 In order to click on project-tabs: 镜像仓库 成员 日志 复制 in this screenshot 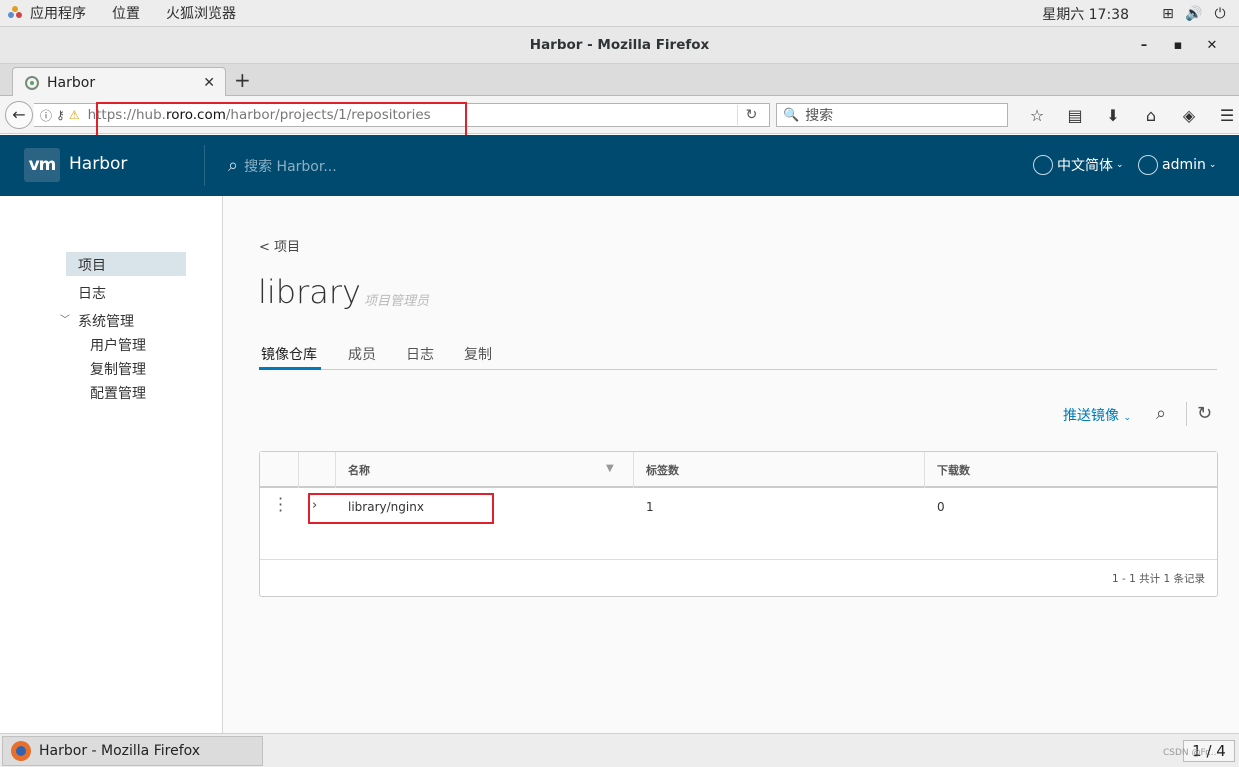, I will do `click(738, 356)`.